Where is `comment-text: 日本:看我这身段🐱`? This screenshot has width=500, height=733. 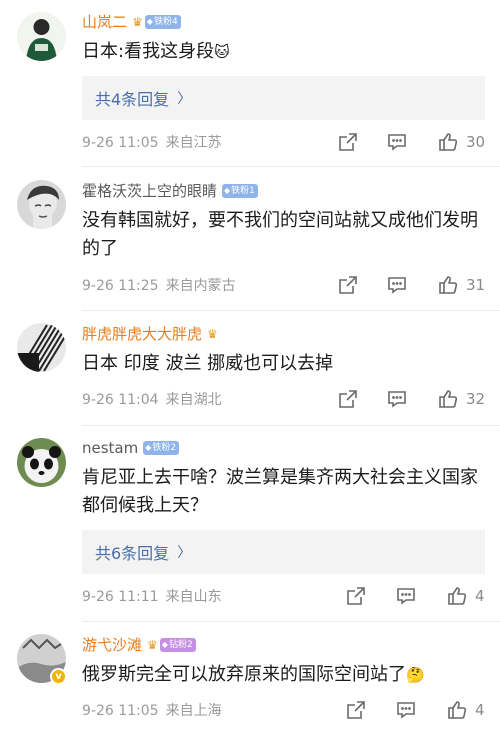 comment-text: 日本:看我这身段🐱 is located at coordinates (284, 52).